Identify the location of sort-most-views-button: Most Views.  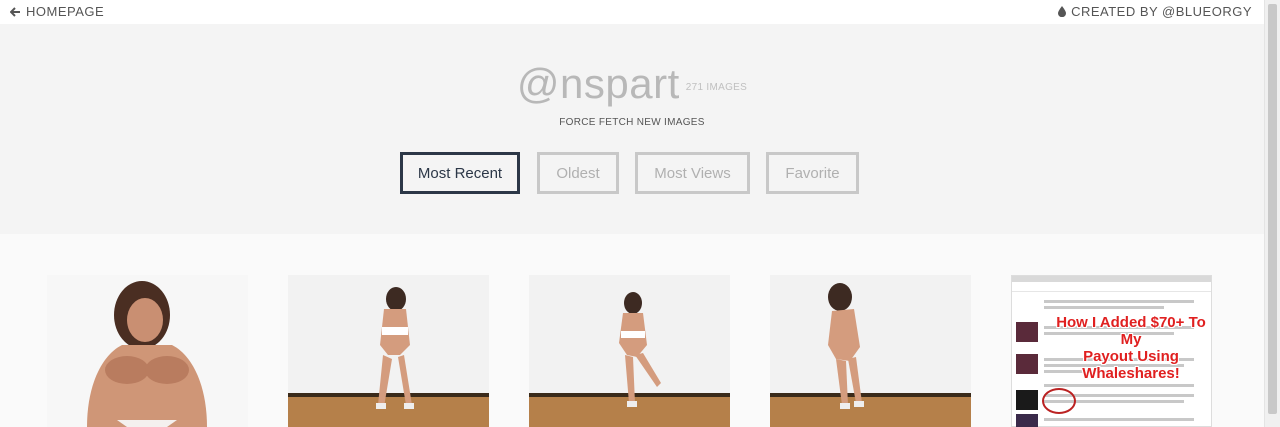
(692, 173).